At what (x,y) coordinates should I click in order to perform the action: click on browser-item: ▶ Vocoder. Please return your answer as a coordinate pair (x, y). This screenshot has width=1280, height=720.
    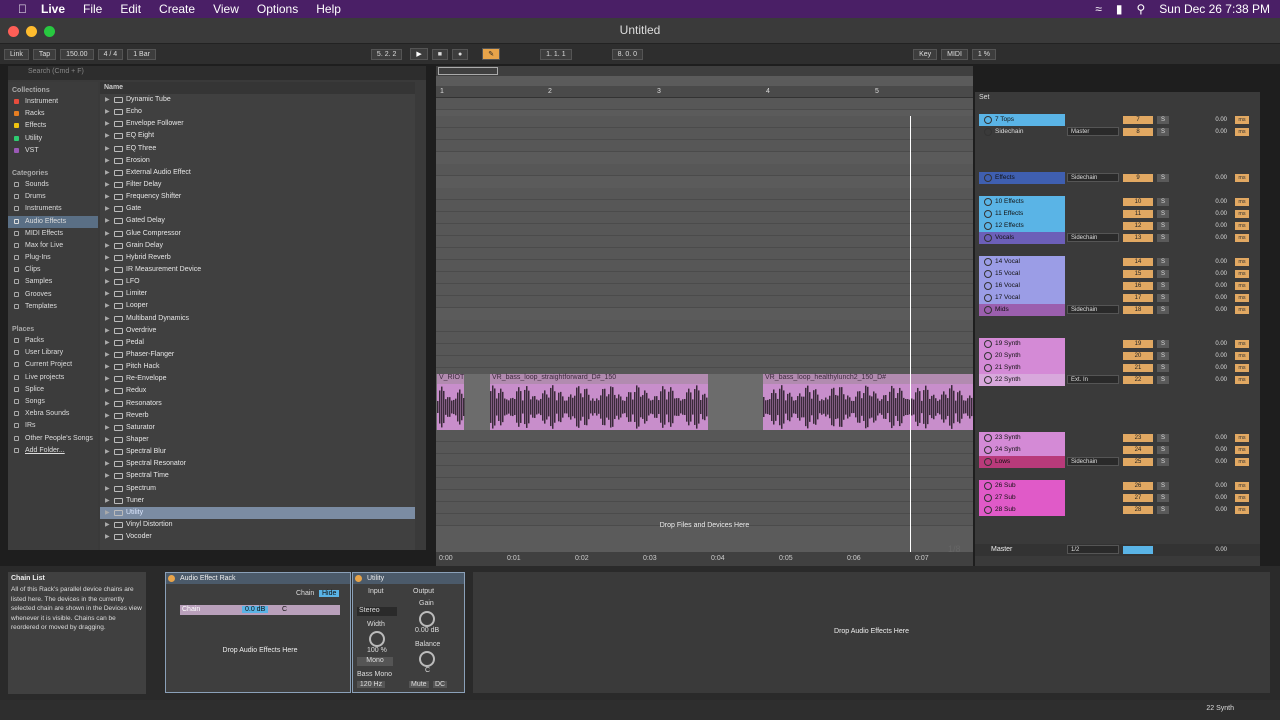
    Looking at the image, I should click on (257, 537).